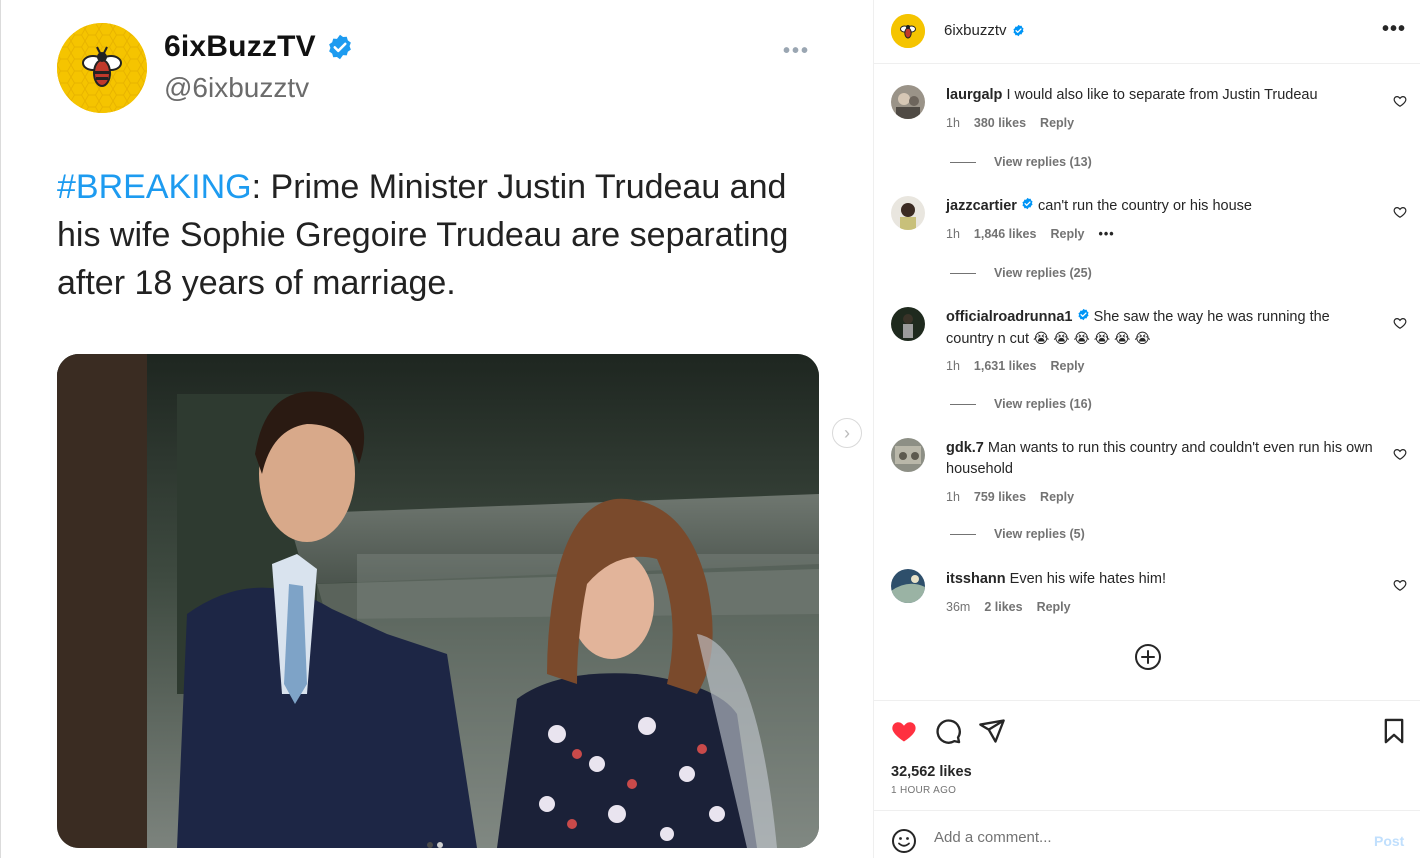 This screenshot has width=1420, height=858. What do you see at coordinates (1000, 497) in the screenshot?
I see `comment-likes: 759 likes` at bounding box center [1000, 497].